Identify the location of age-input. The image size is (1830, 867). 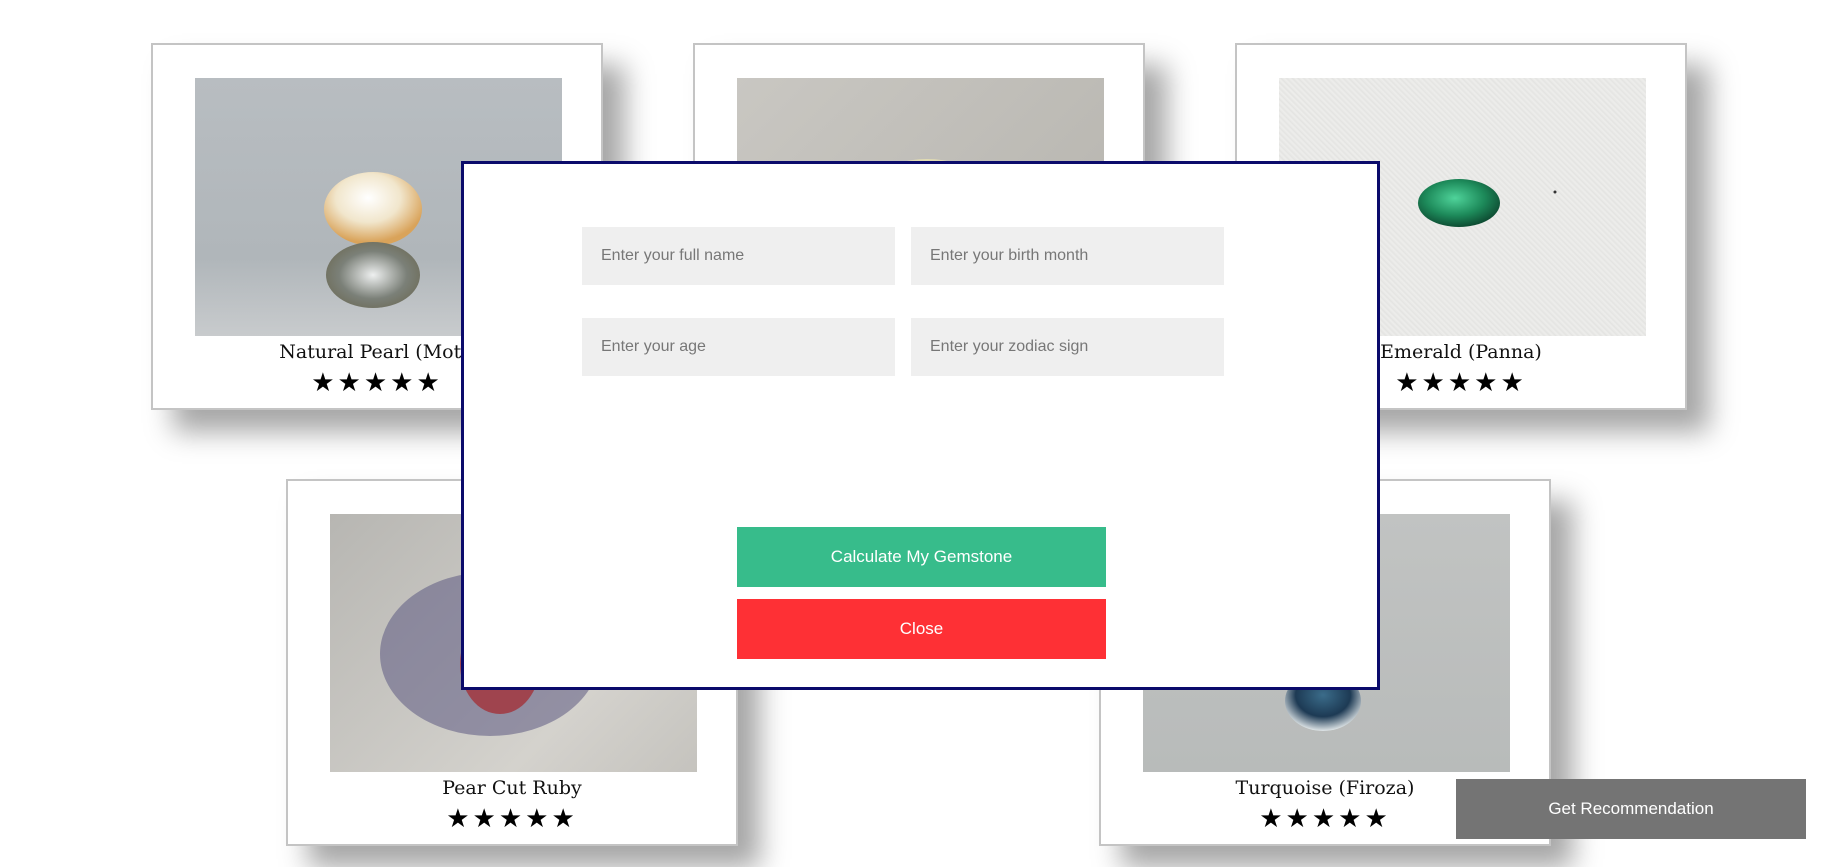
(738, 347).